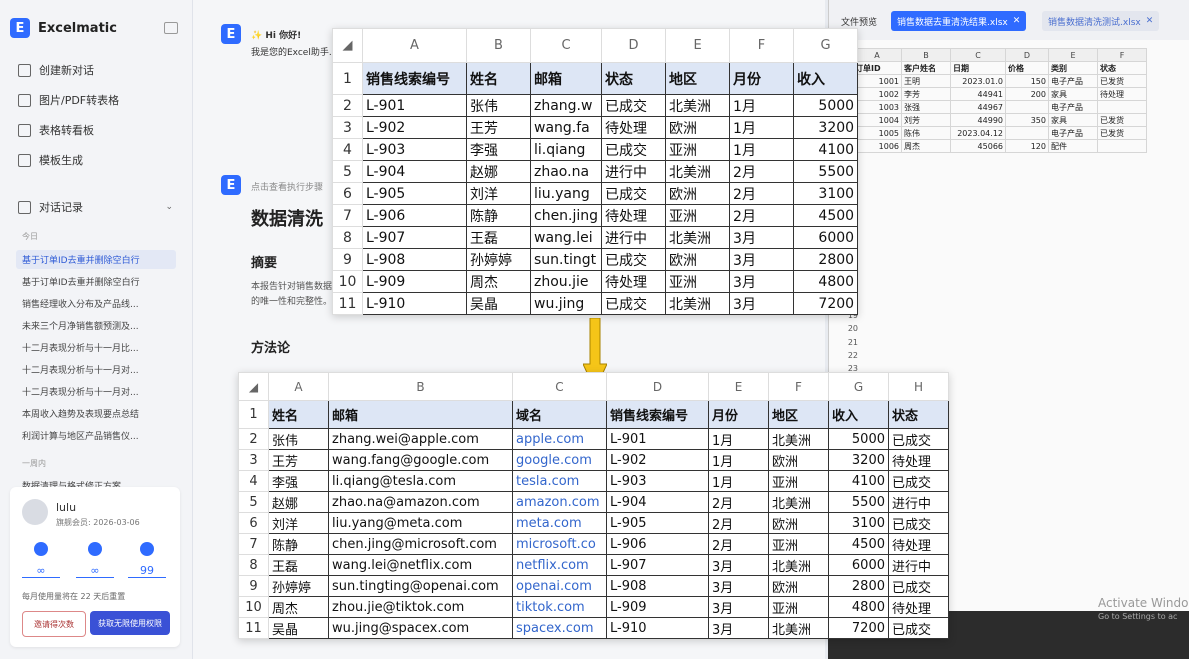 The height and width of the screenshot is (659, 1189). Describe the element at coordinates (414, 127) in the screenshot. I see `table-cell: L-902` at that location.